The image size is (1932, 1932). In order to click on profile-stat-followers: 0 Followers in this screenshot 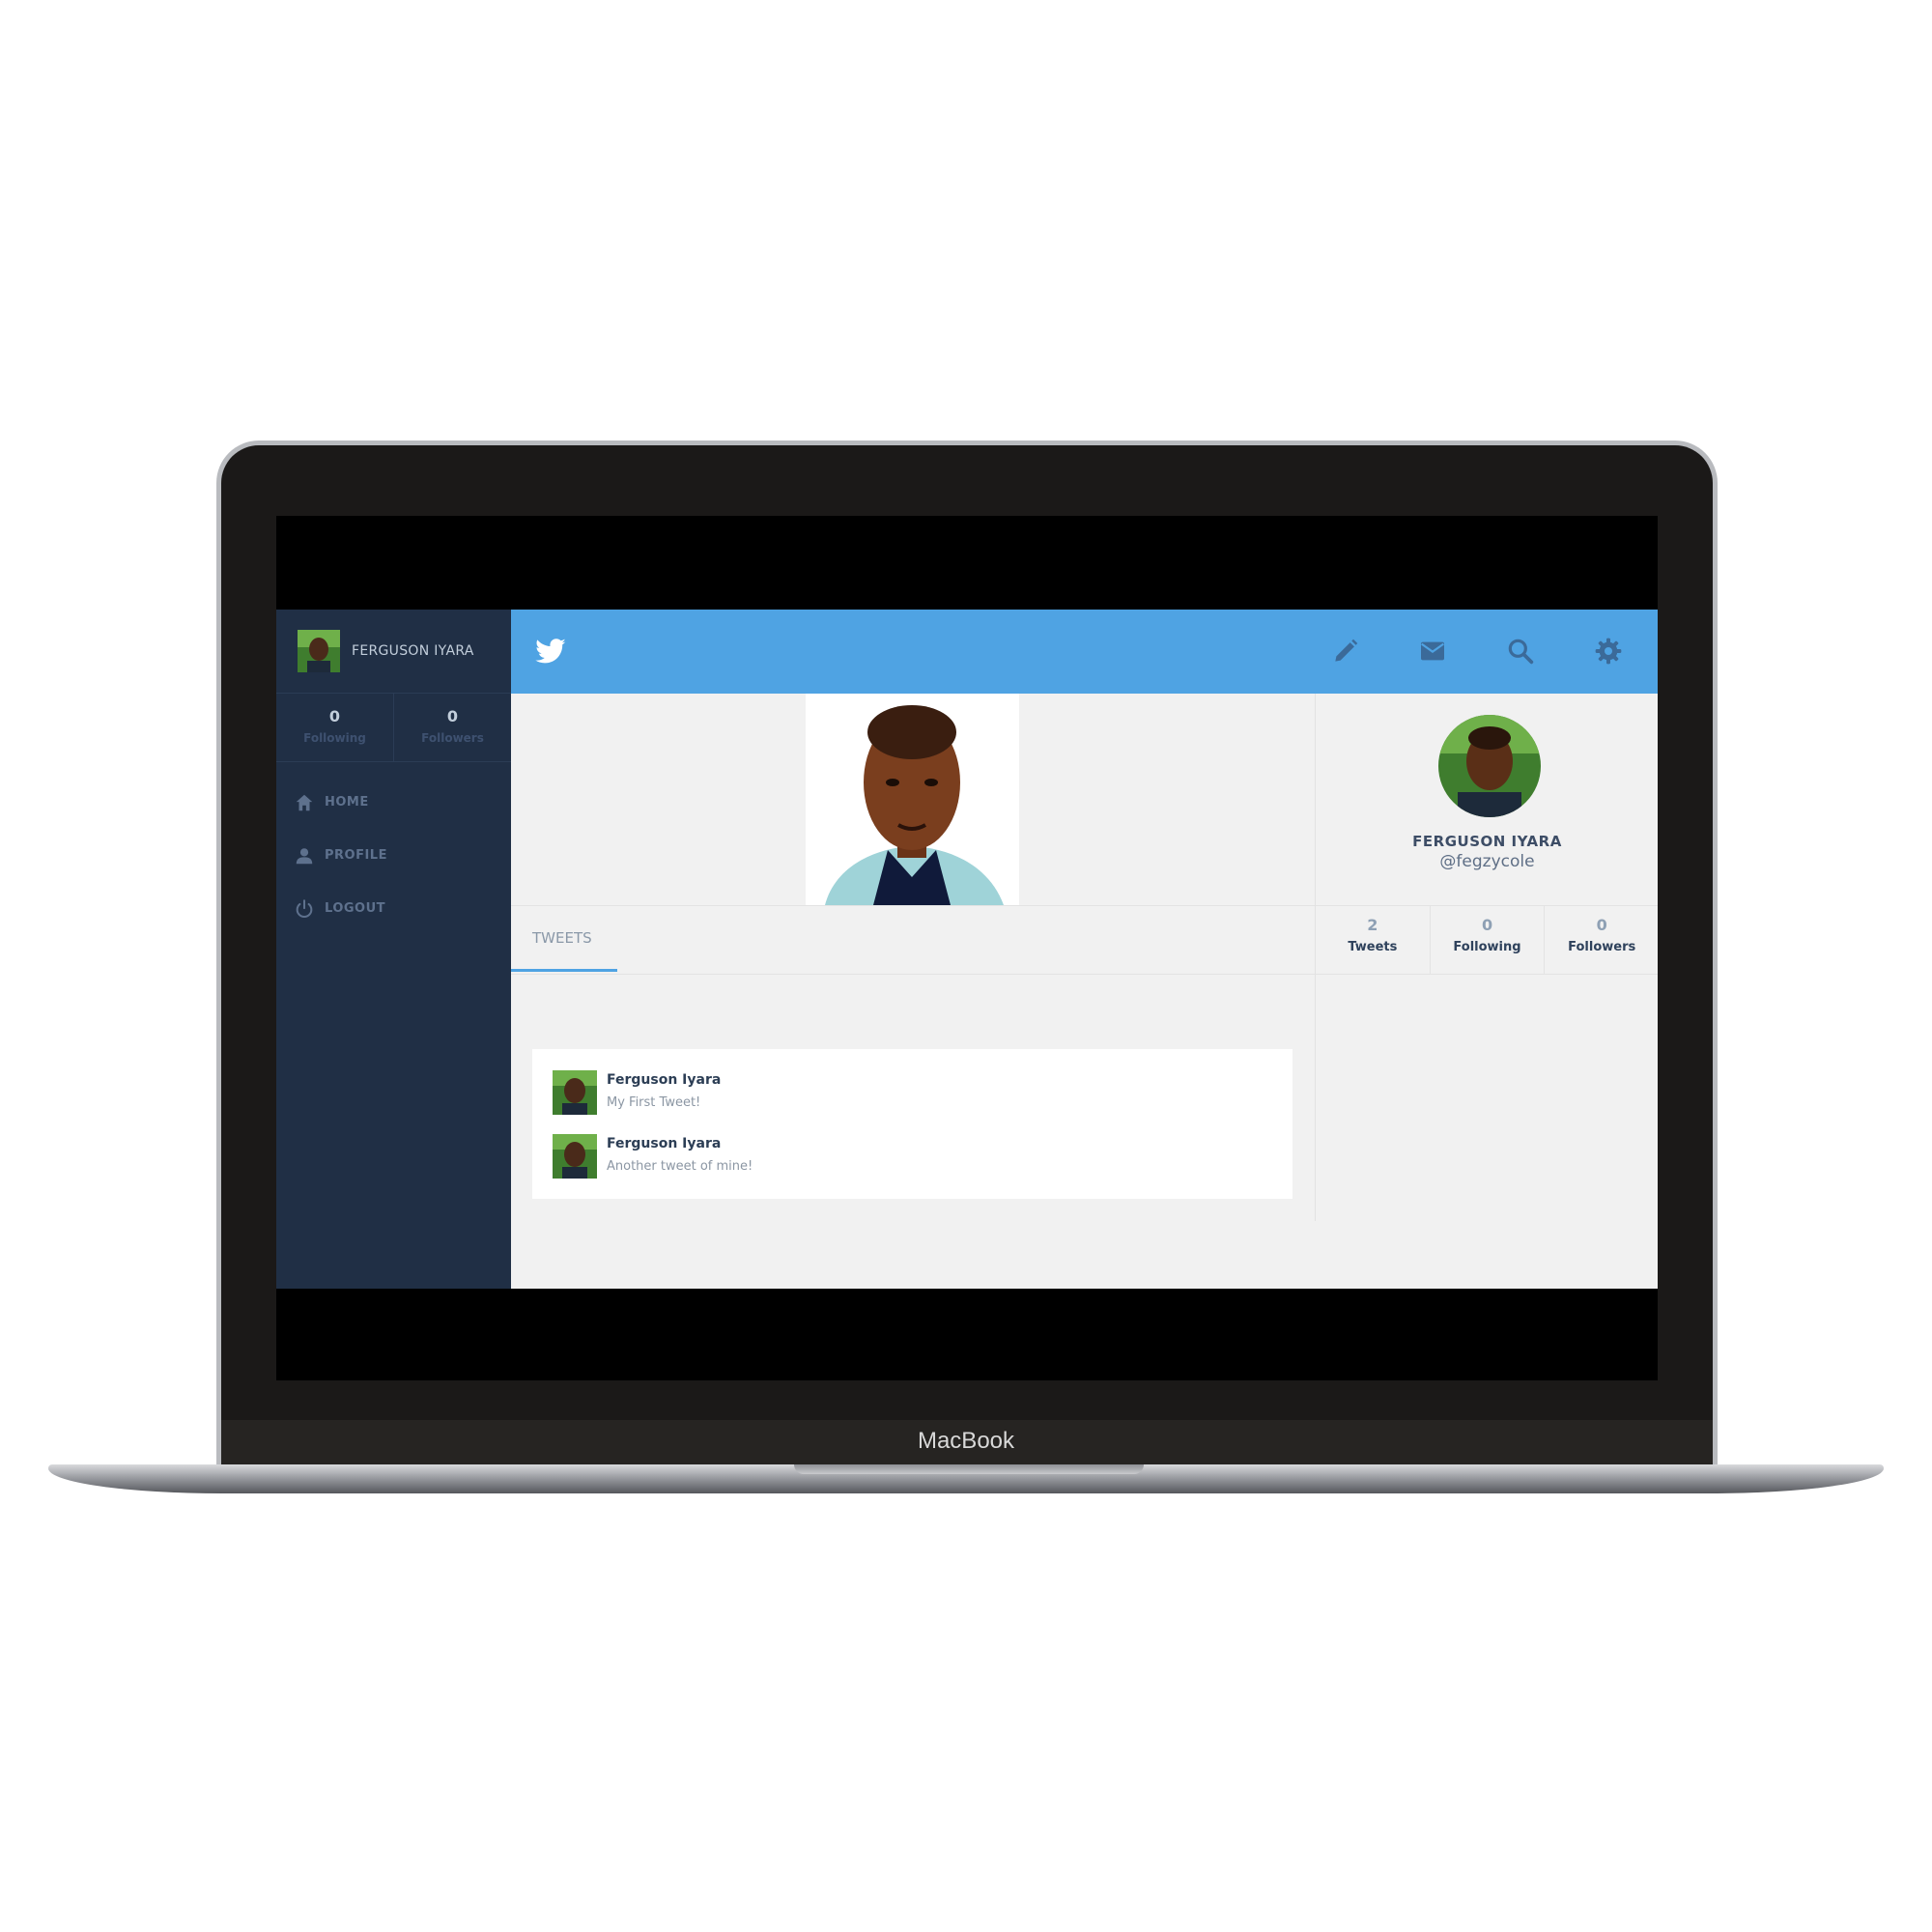, I will do `click(1601, 940)`.